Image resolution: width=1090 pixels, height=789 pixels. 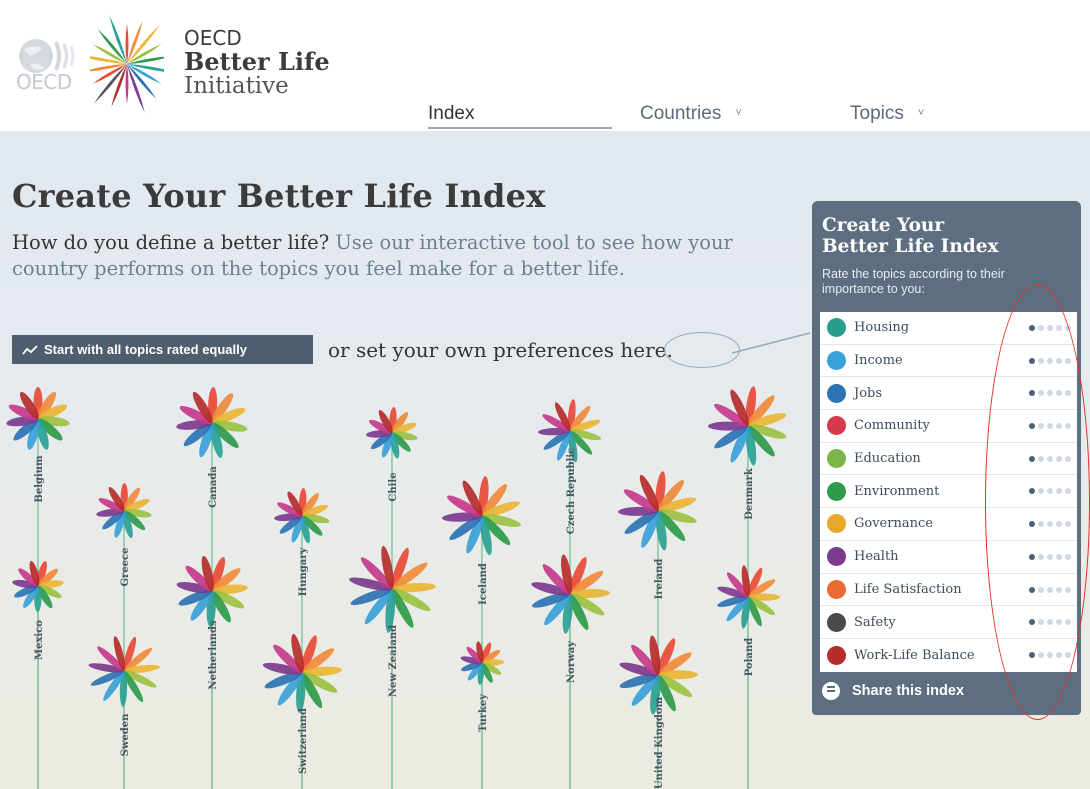 I want to click on heart-icon, so click(x=836, y=589).